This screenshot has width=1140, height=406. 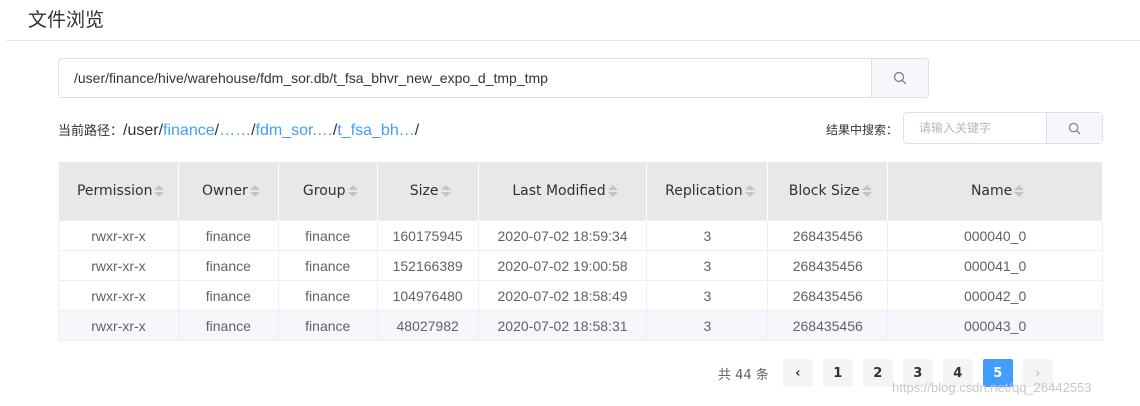 What do you see at coordinates (91, 130) in the screenshot?
I see `breadcrumb-label: 当前路径：` at bounding box center [91, 130].